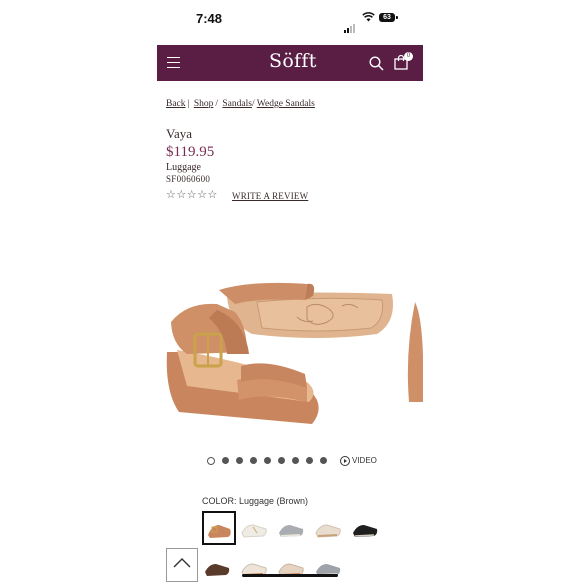 The width and height of the screenshot is (580, 585). Describe the element at coordinates (179, 133) in the screenshot. I see `product-name: Vaya` at that location.